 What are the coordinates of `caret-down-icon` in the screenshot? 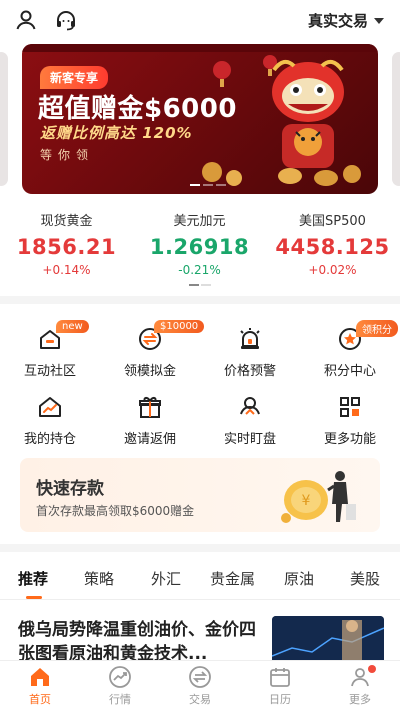 It's located at (379, 20).